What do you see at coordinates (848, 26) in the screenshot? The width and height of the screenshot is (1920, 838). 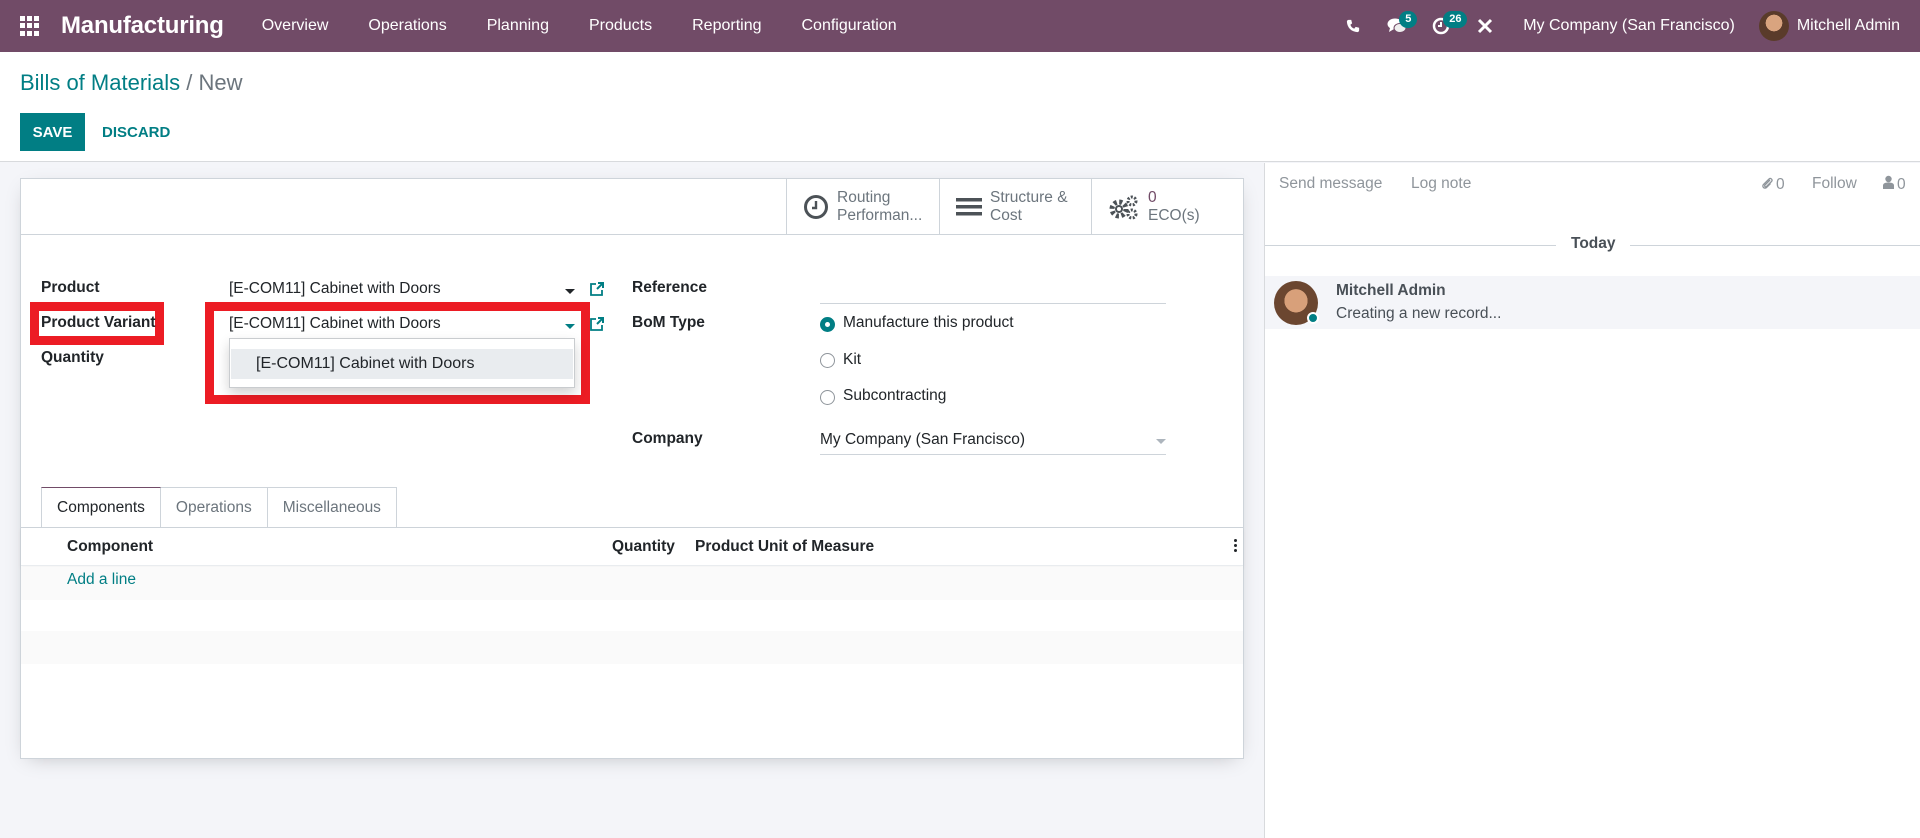 I see `menu-configuration: Configuration` at bounding box center [848, 26].